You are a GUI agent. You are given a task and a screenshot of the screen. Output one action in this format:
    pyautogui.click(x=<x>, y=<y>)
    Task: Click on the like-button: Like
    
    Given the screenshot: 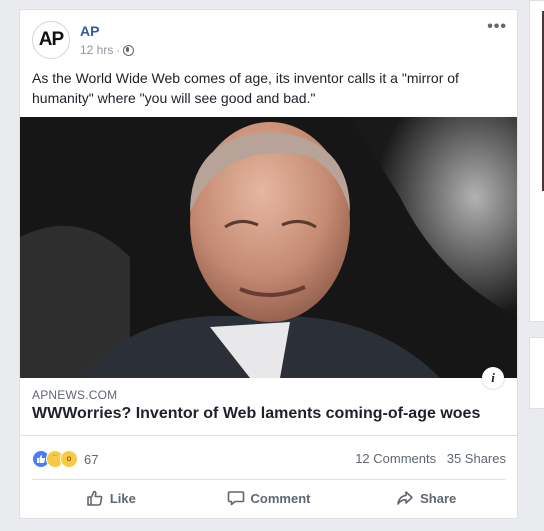 What is the action you would take?
    pyautogui.click(x=111, y=498)
    